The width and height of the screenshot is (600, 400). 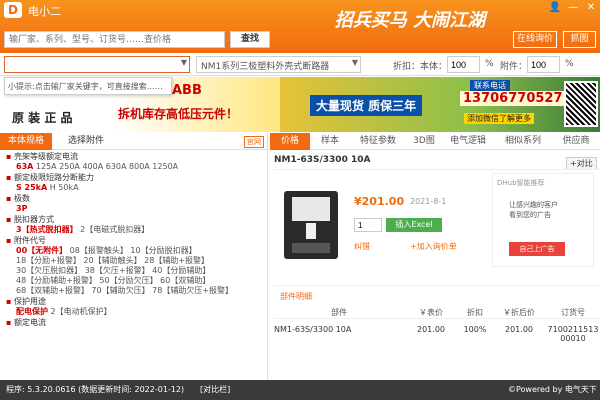 I want to click on insert-excel-button: 插入Excel, so click(x=414, y=225).